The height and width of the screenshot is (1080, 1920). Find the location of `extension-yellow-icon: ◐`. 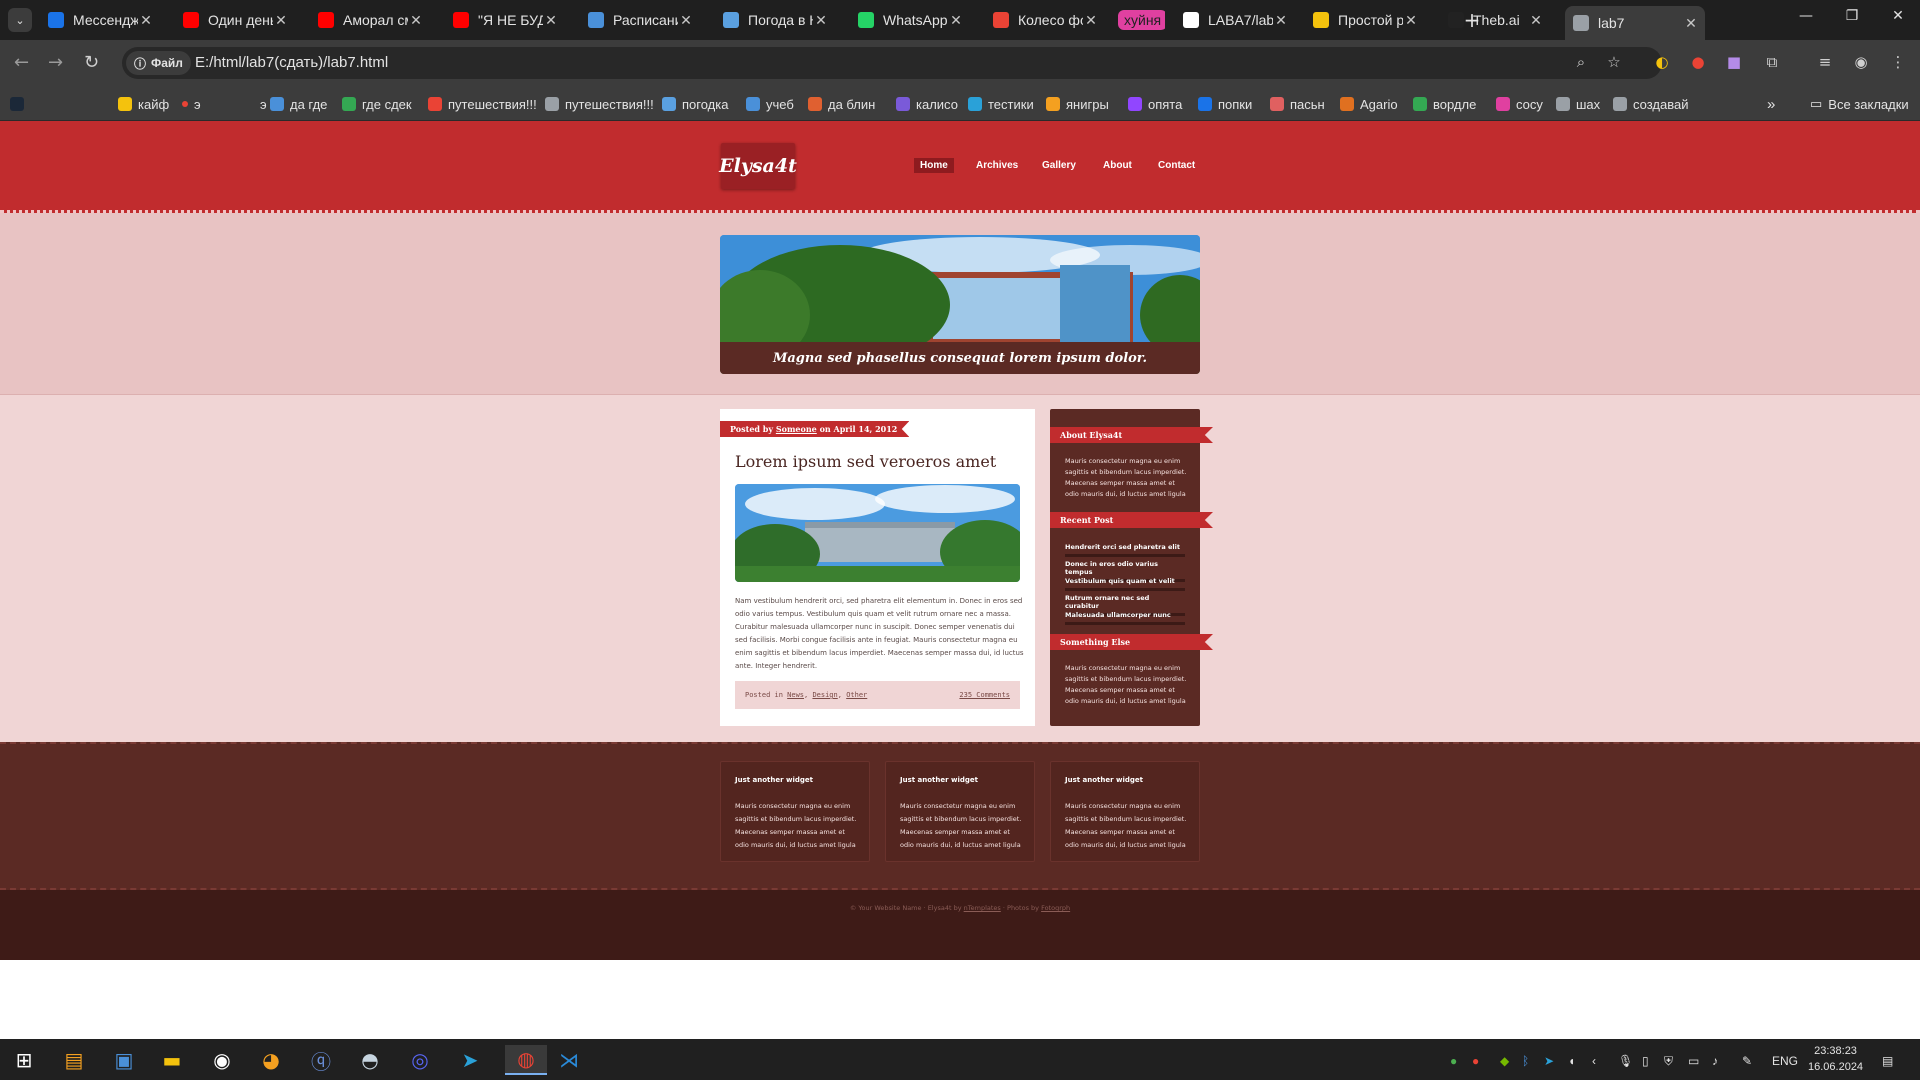

extension-yellow-icon: ◐ is located at coordinates (1662, 62).